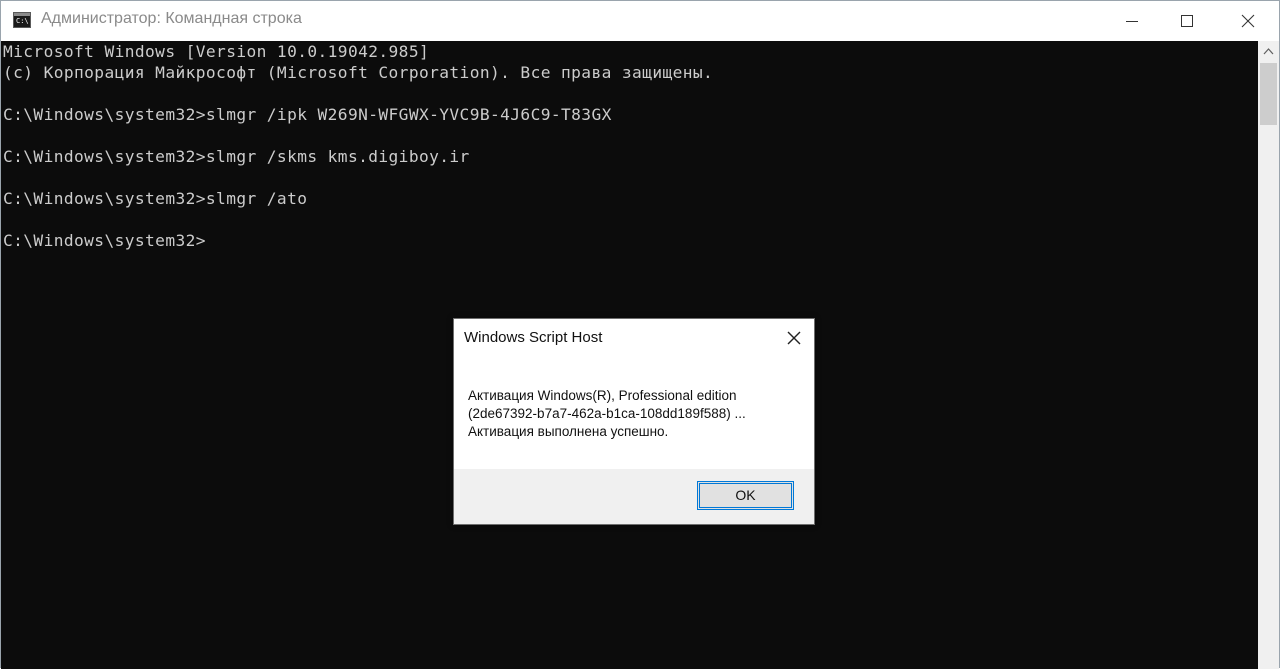  What do you see at coordinates (634, 496) in the screenshot?
I see `dialog-footer: OK` at bounding box center [634, 496].